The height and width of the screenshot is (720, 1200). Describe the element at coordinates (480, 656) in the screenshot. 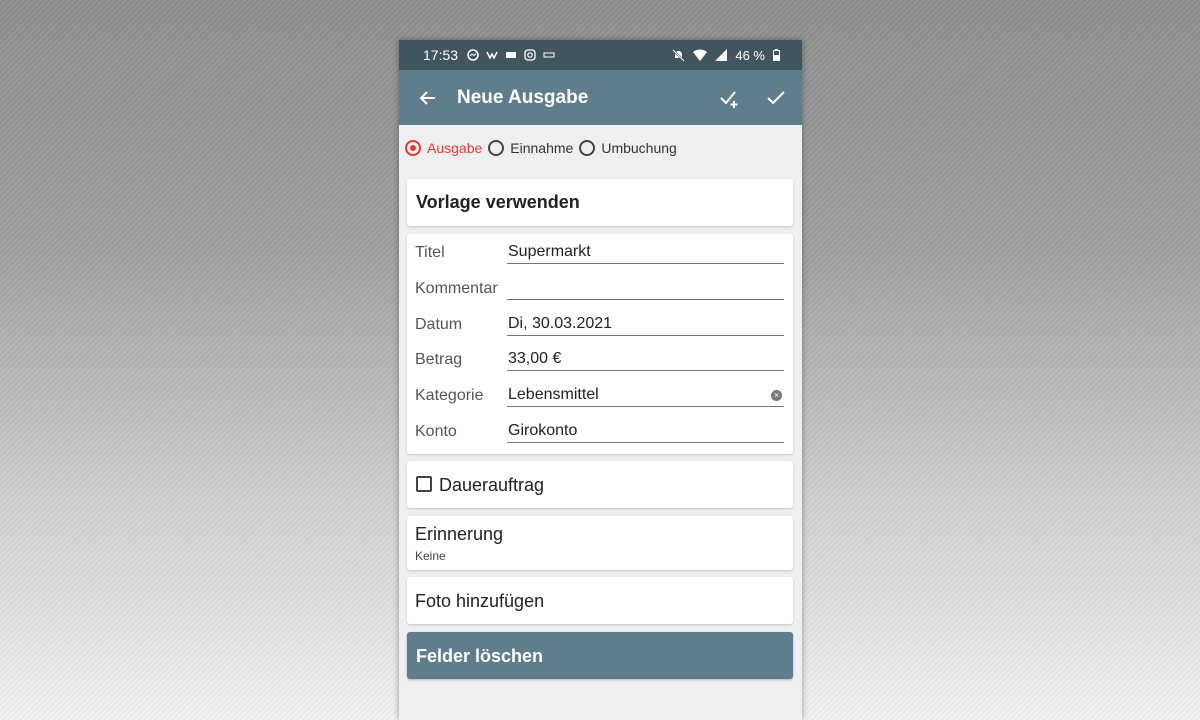

I see `clear-fields-label: Felder löschen` at that location.